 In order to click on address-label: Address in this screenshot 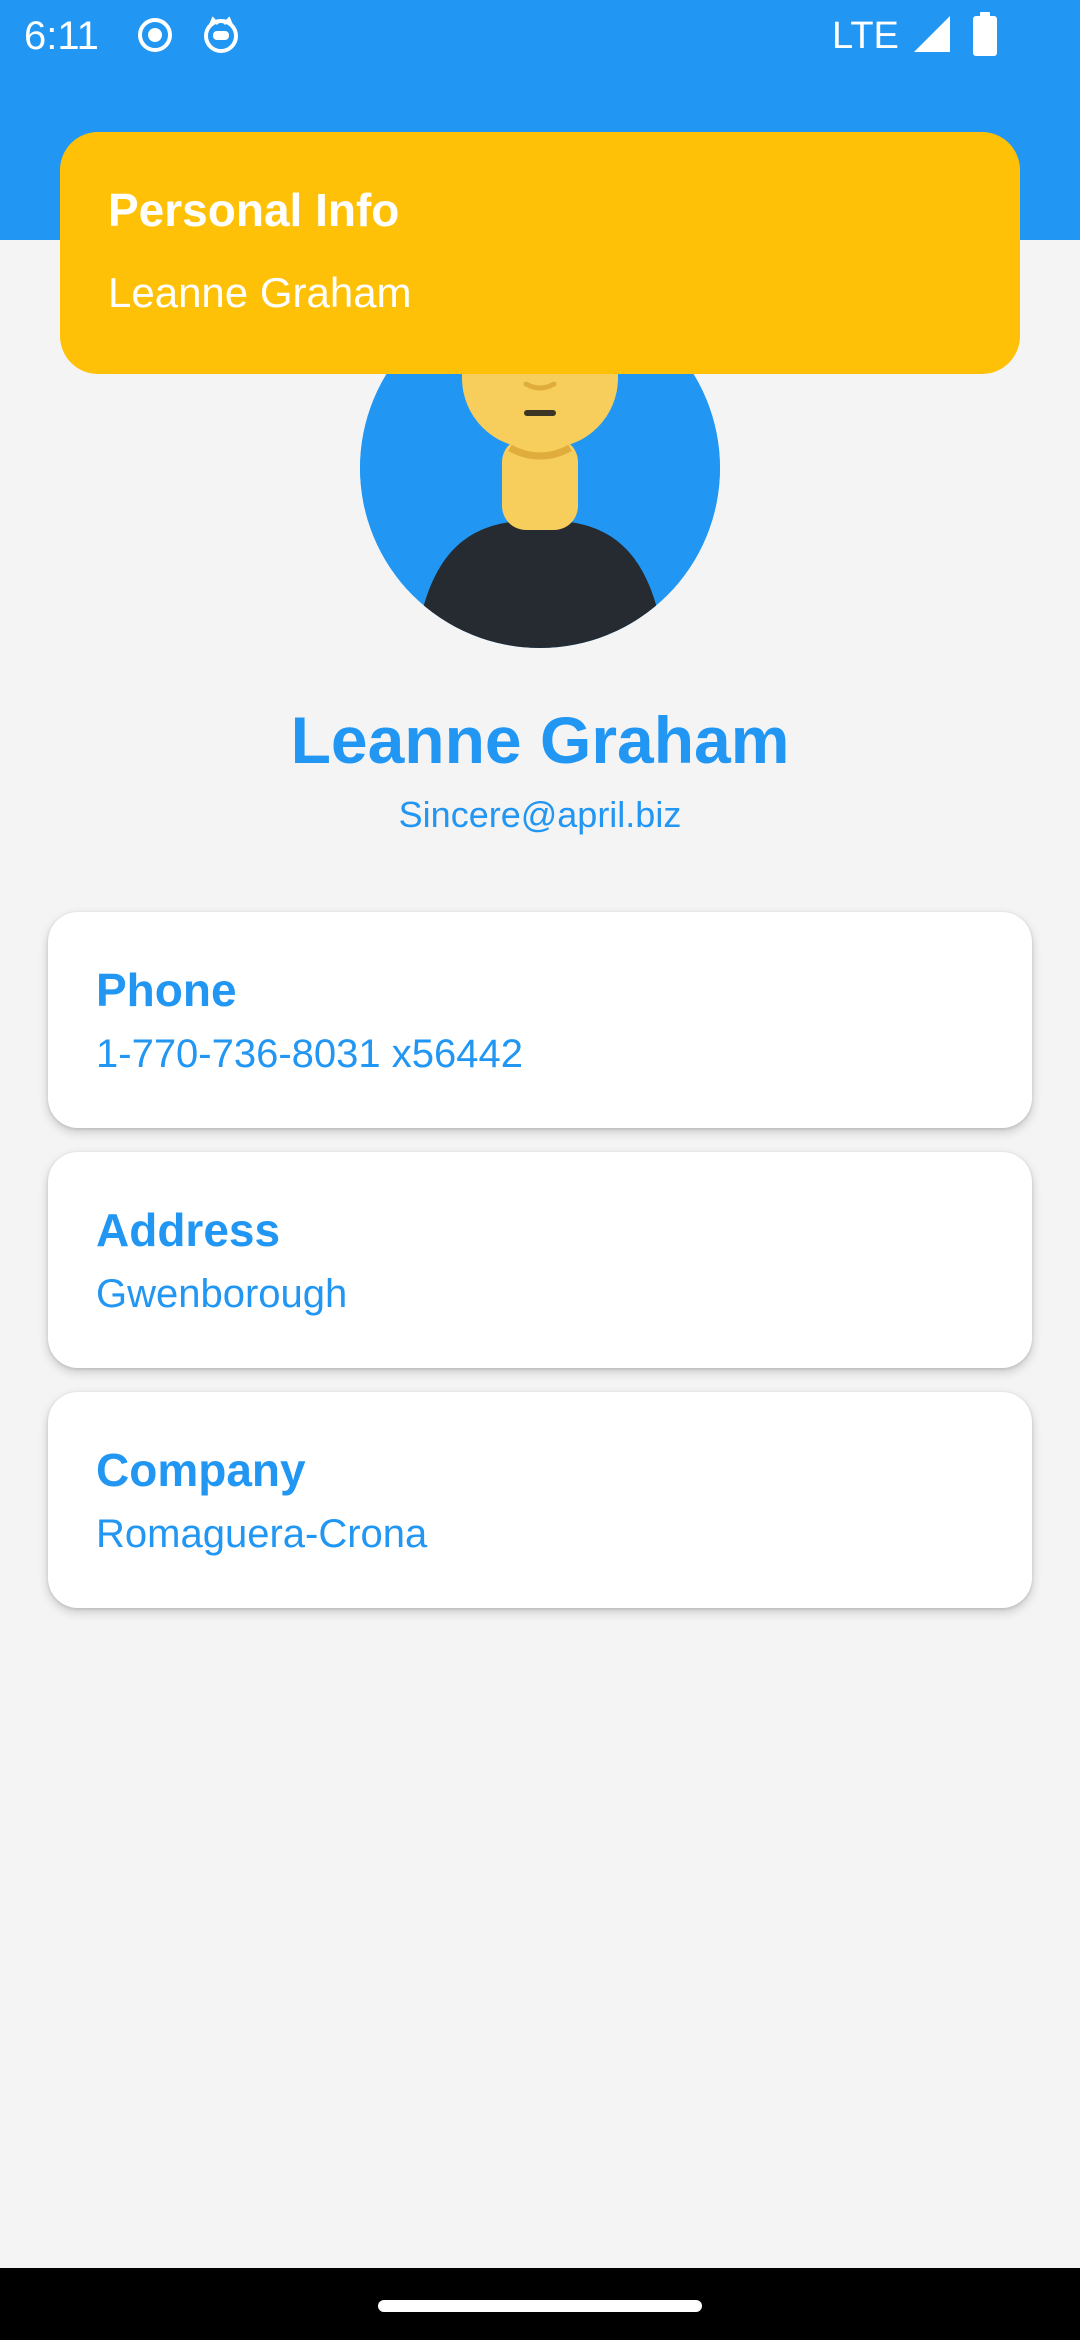, I will do `click(188, 1230)`.